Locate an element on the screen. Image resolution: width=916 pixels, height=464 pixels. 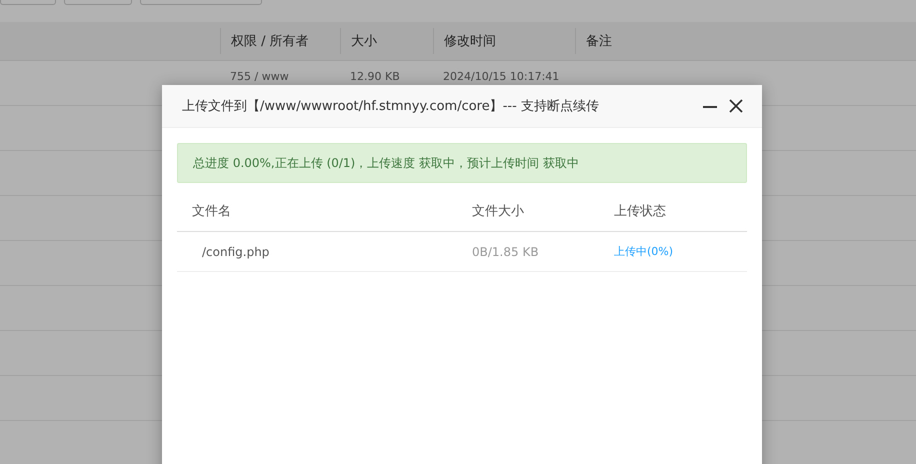
column-header: 文件大小 is located at coordinates (498, 211).